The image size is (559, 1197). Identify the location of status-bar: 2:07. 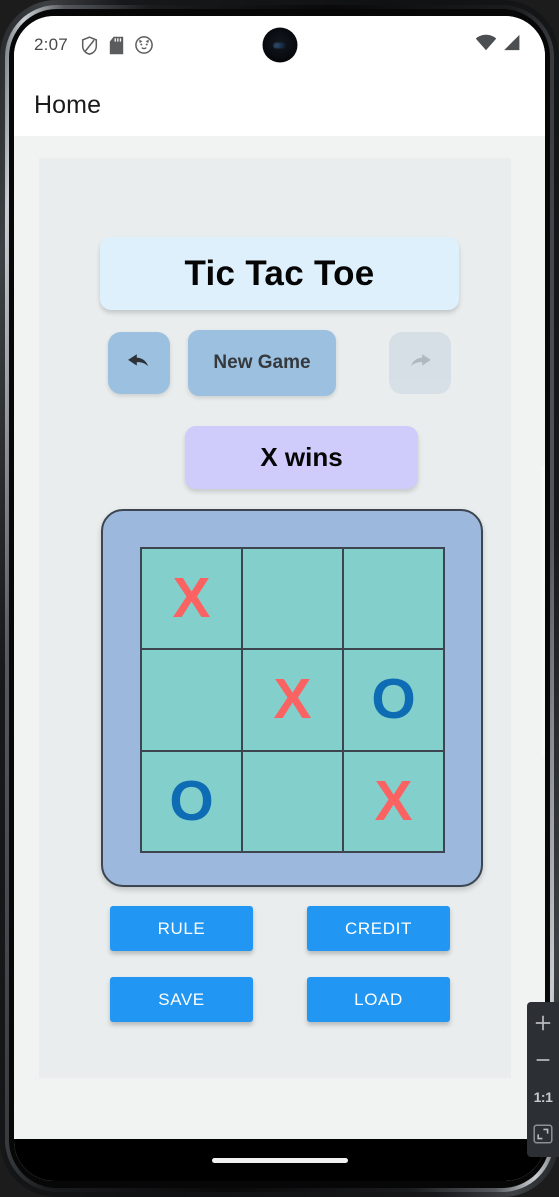
(279, 45).